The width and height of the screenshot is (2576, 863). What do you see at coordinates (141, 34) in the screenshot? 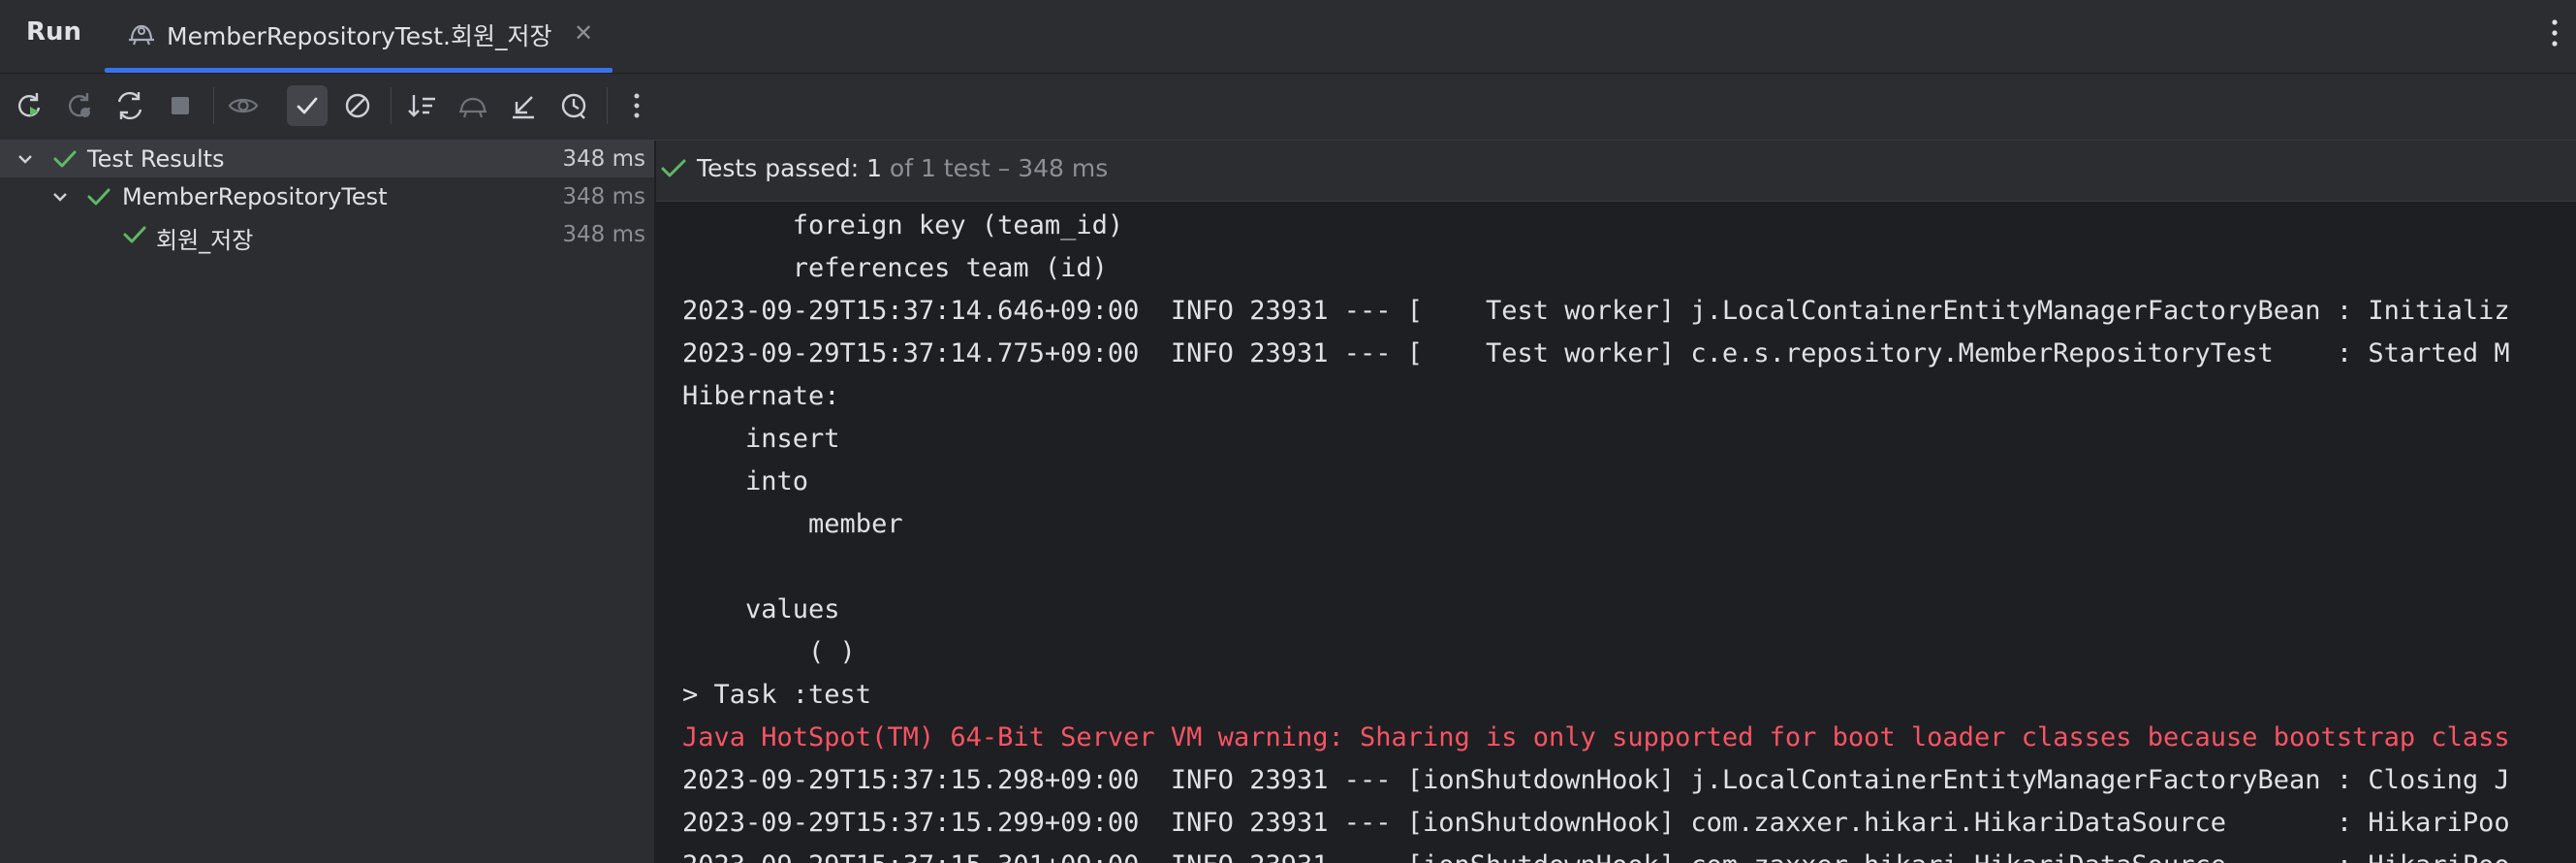
I see `test-run-icon` at bounding box center [141, 34].